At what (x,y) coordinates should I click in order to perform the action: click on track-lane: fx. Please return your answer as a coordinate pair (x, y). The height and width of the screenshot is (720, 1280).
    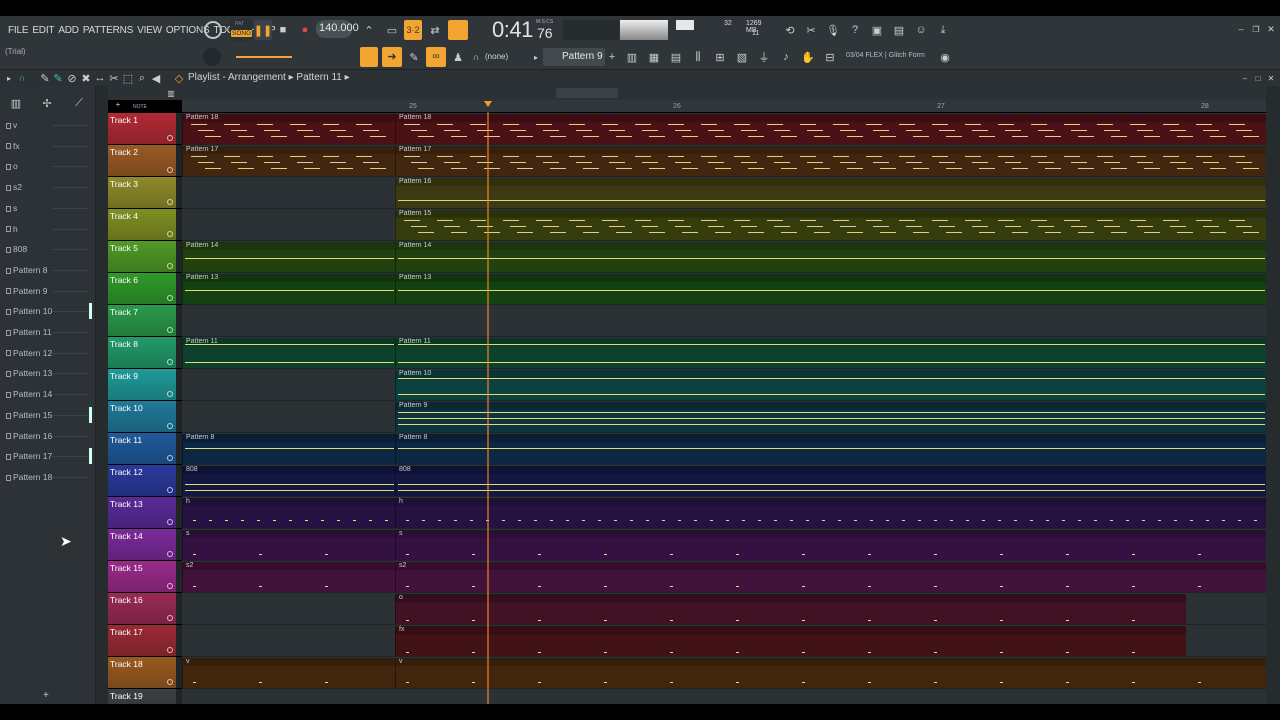
    Looking at the image, I should click on (724, 641).